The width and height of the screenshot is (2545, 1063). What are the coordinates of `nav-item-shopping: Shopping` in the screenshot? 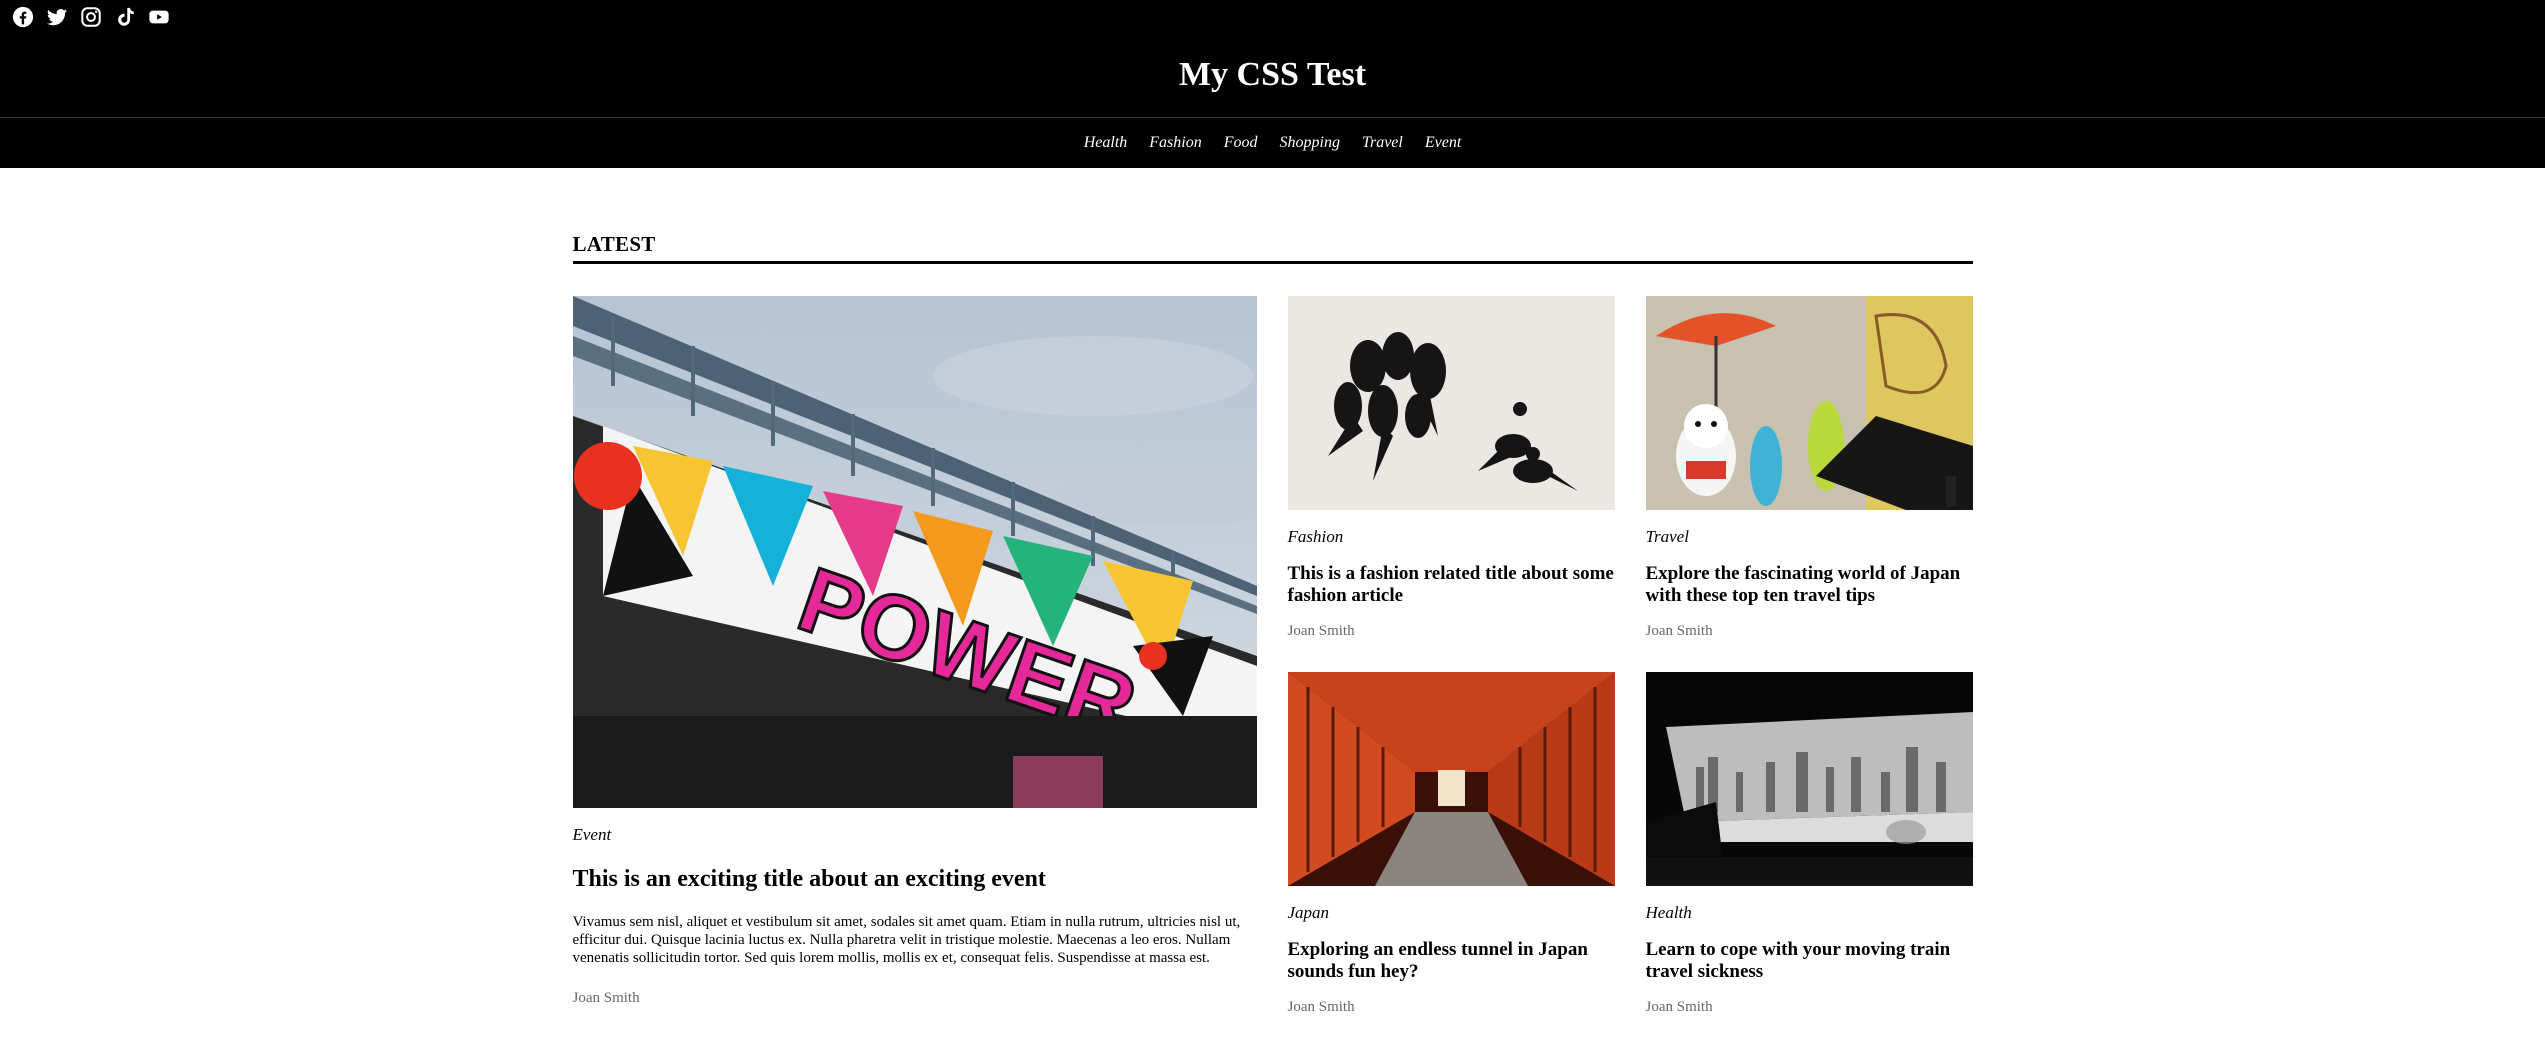 It's located at (1310, 143).